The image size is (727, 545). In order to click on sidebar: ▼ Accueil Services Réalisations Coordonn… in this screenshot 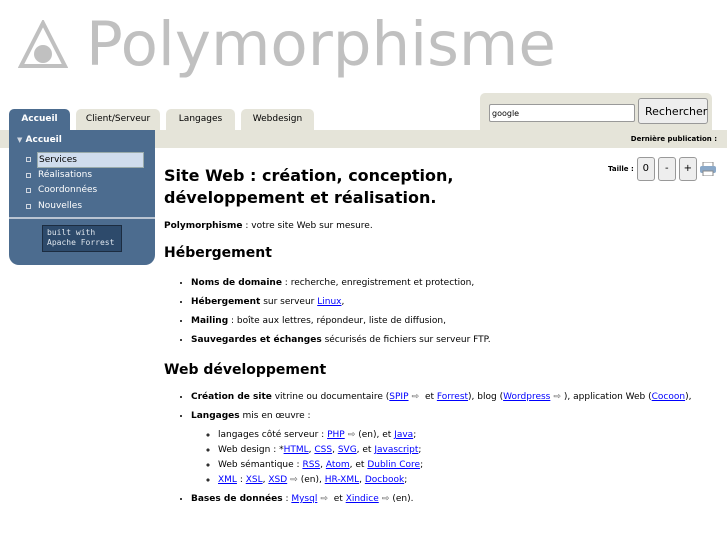, I will do `click(82, 197)`.